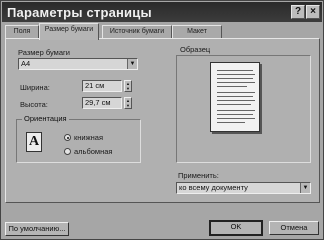  Describe the element at coordinates (313, 12) in the screenshot. I see `close-button: ×` at that location.